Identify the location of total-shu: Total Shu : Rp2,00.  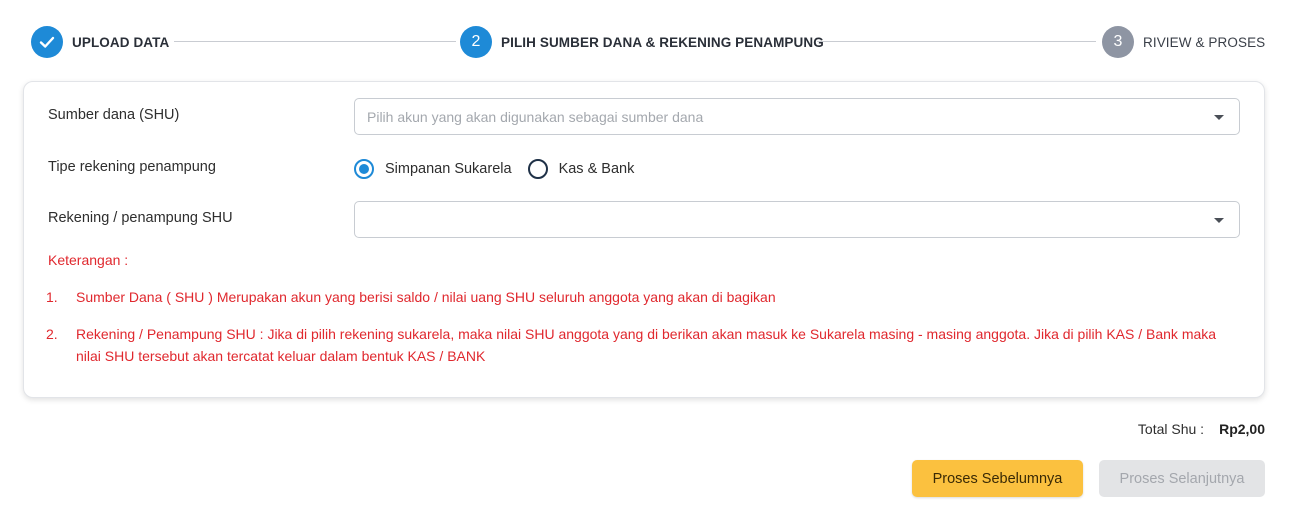
(1201, 429).